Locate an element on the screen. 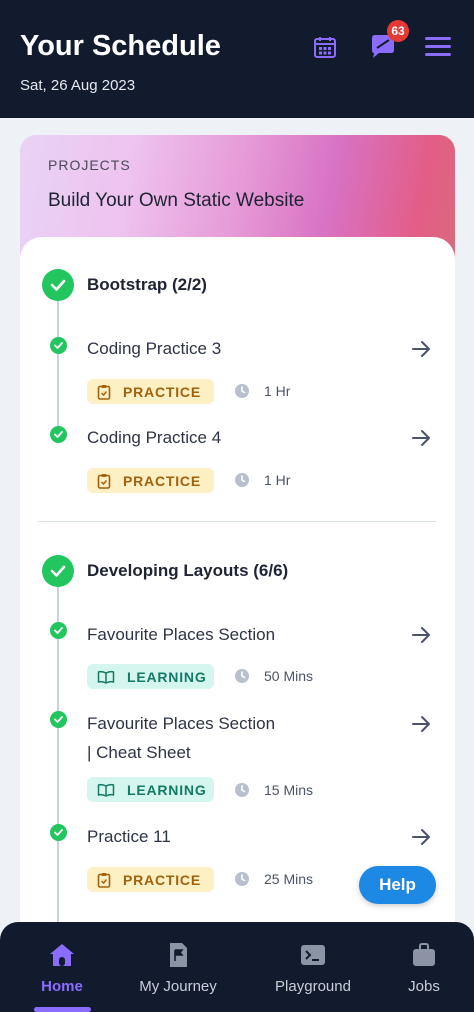  project-label: PROJECTS is located at coordinates (89, 165).